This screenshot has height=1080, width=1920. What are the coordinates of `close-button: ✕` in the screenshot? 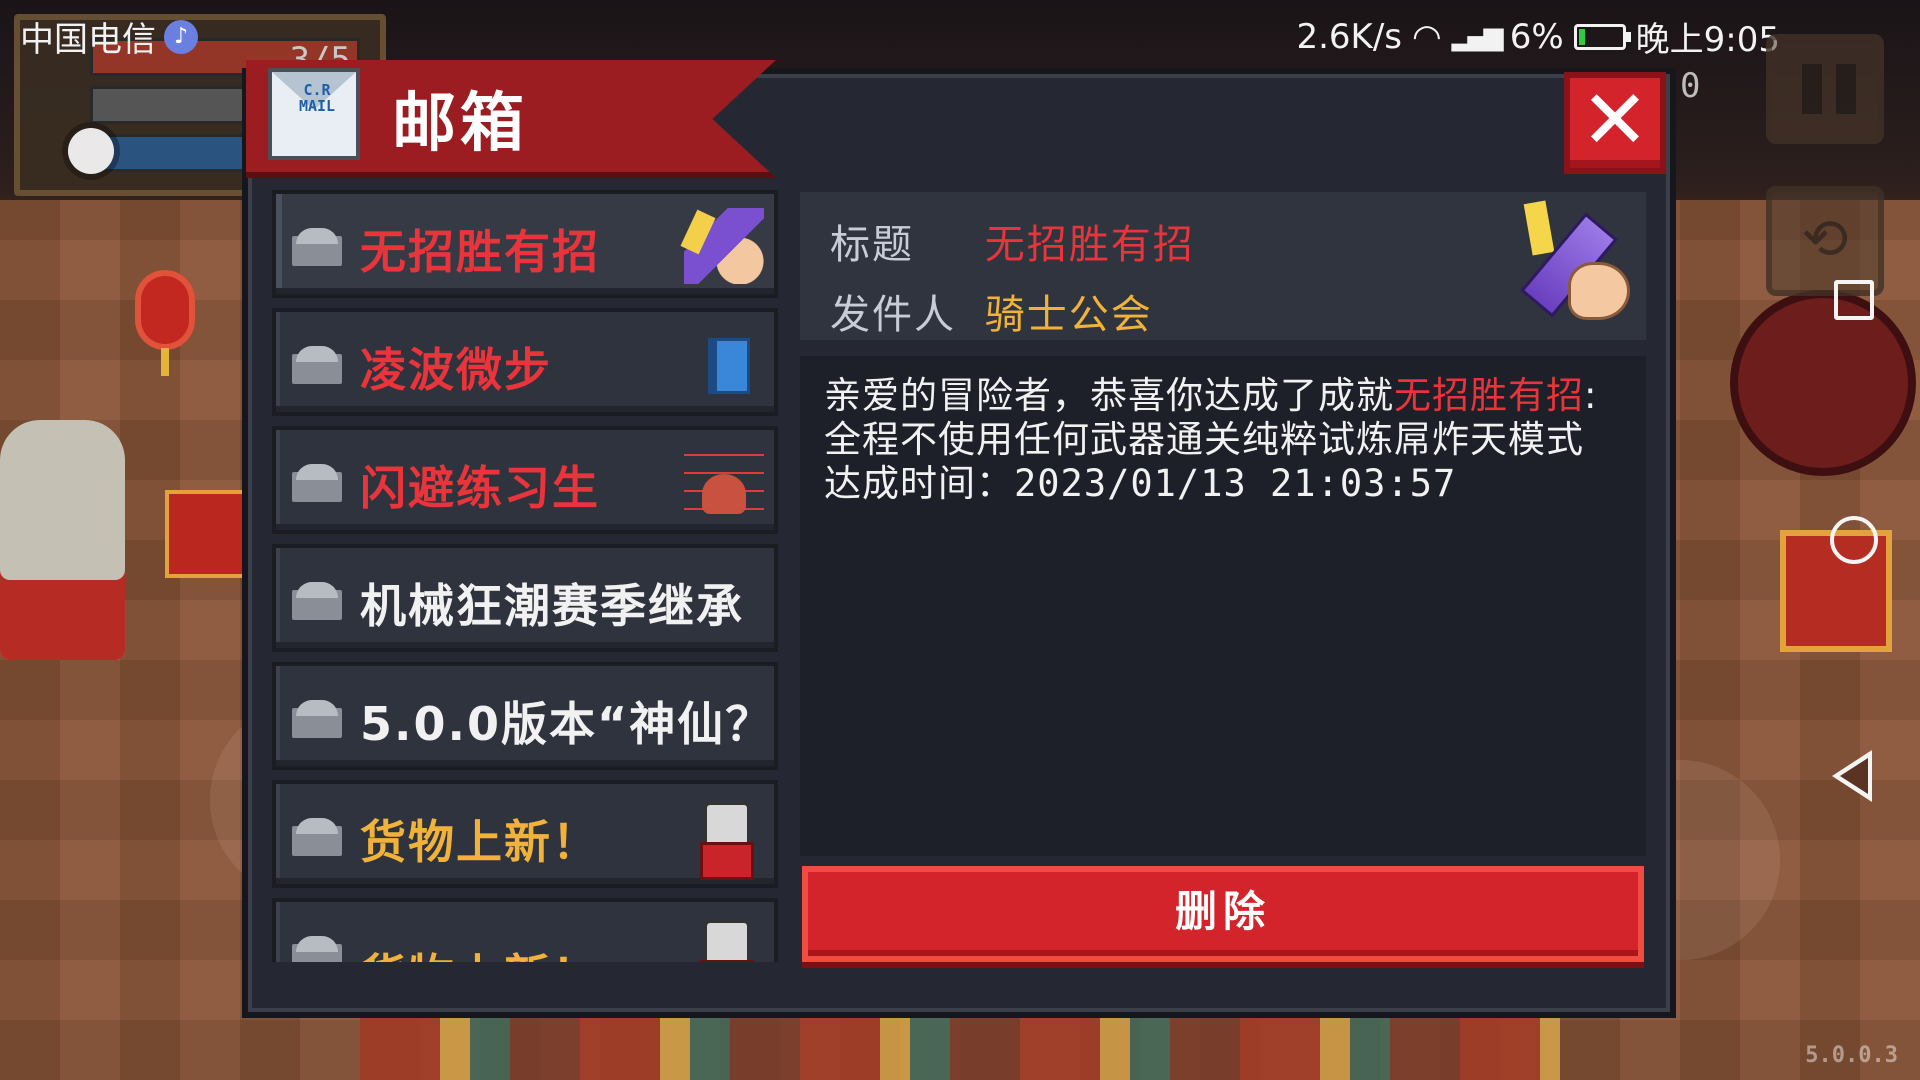 It's located at (1615, 123).